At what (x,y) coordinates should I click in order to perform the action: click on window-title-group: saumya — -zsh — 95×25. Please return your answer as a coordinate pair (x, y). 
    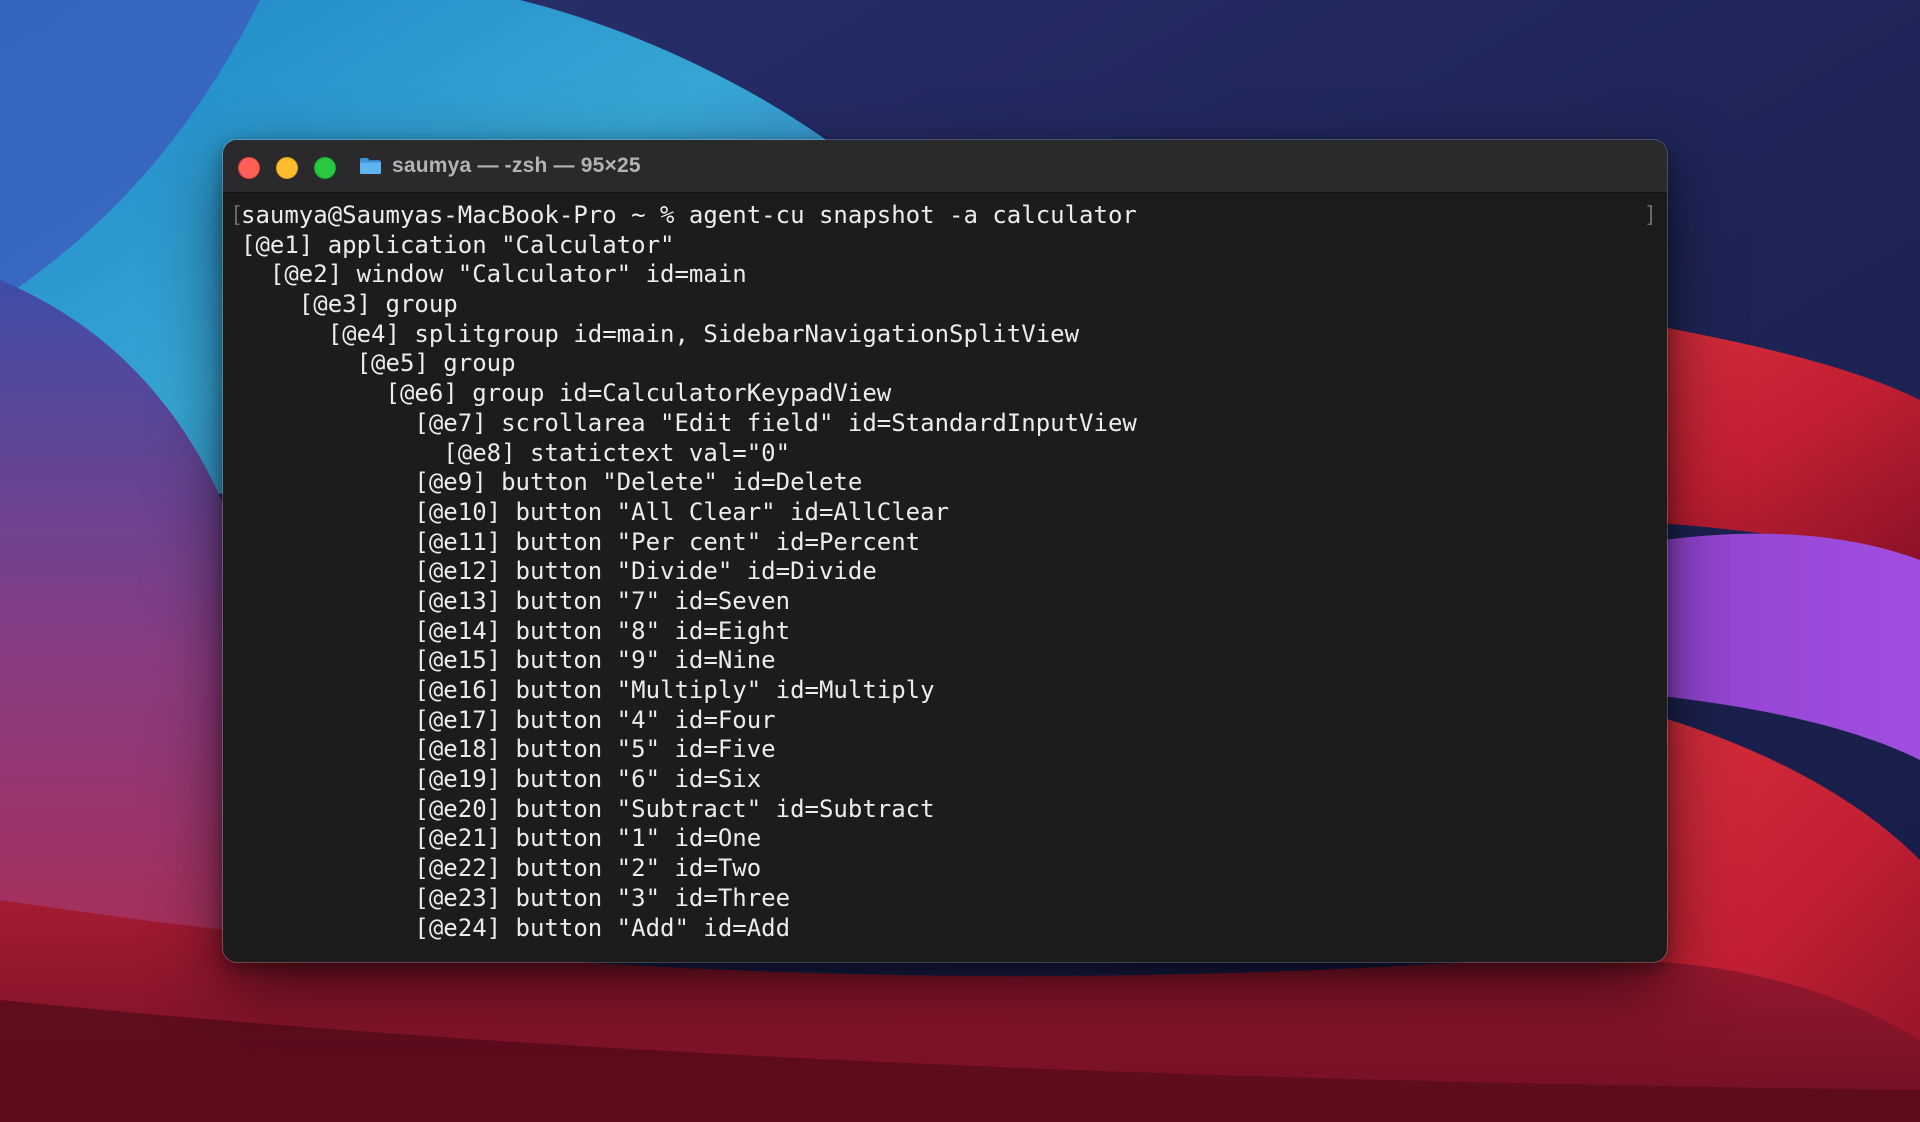
    Looking at the image, I should click on (500, 166).